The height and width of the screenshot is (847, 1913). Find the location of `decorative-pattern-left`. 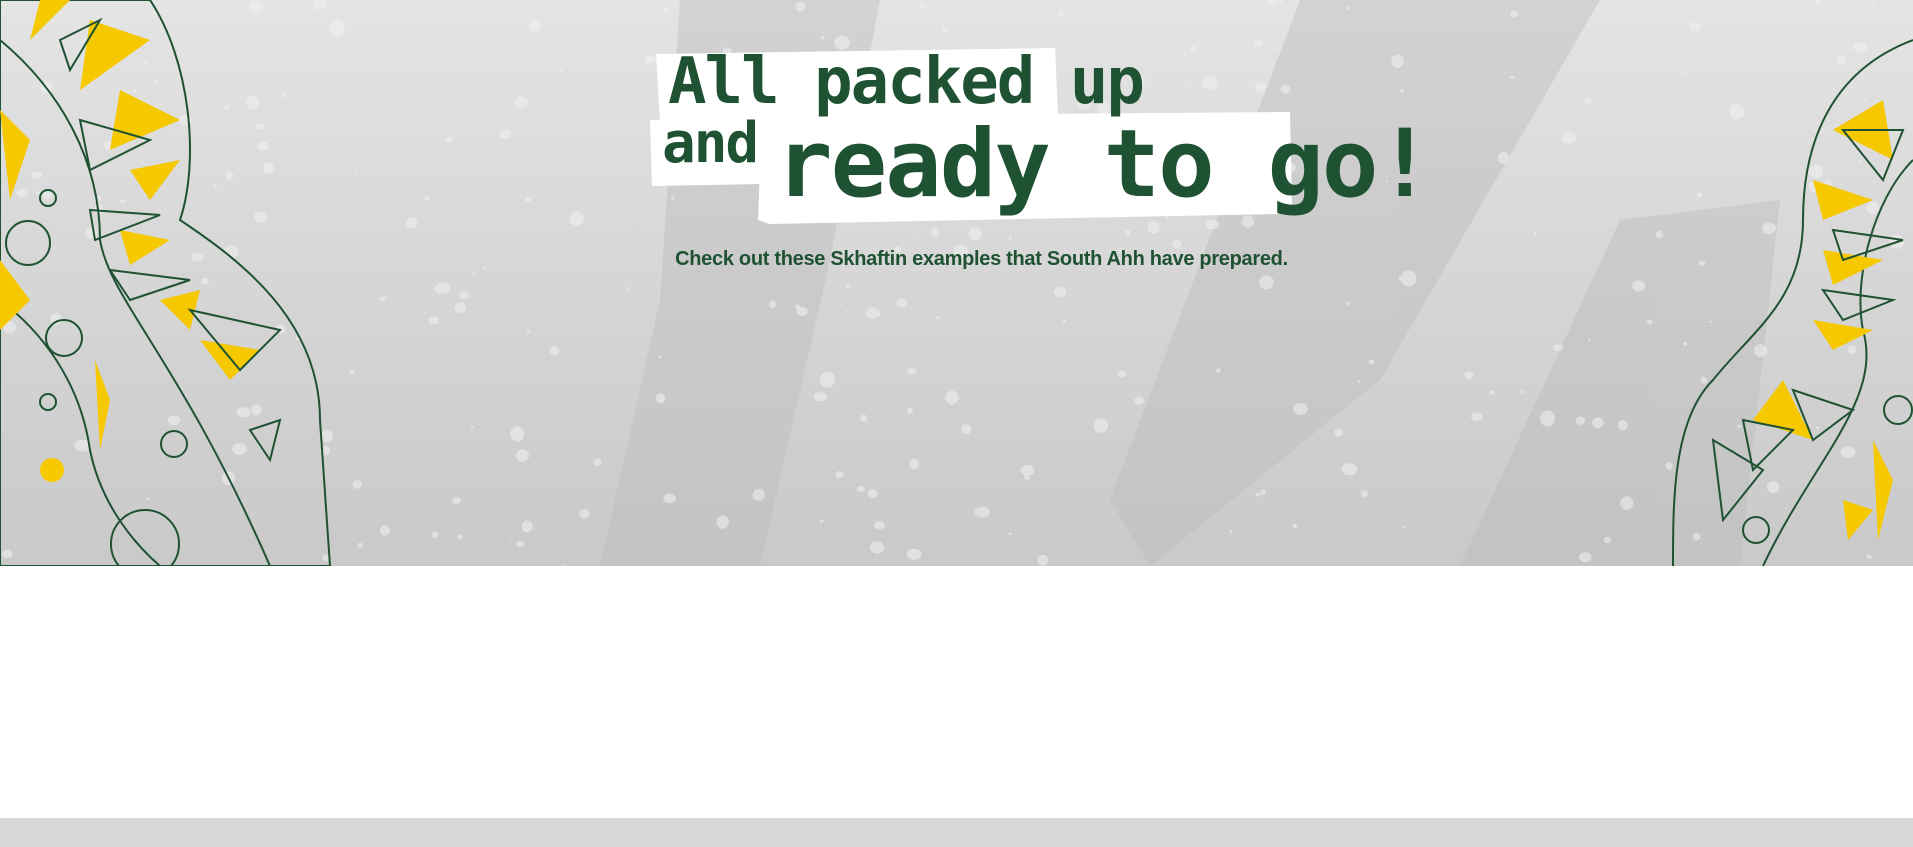

decorative-pattern-left is located at coordinates (166, 283).